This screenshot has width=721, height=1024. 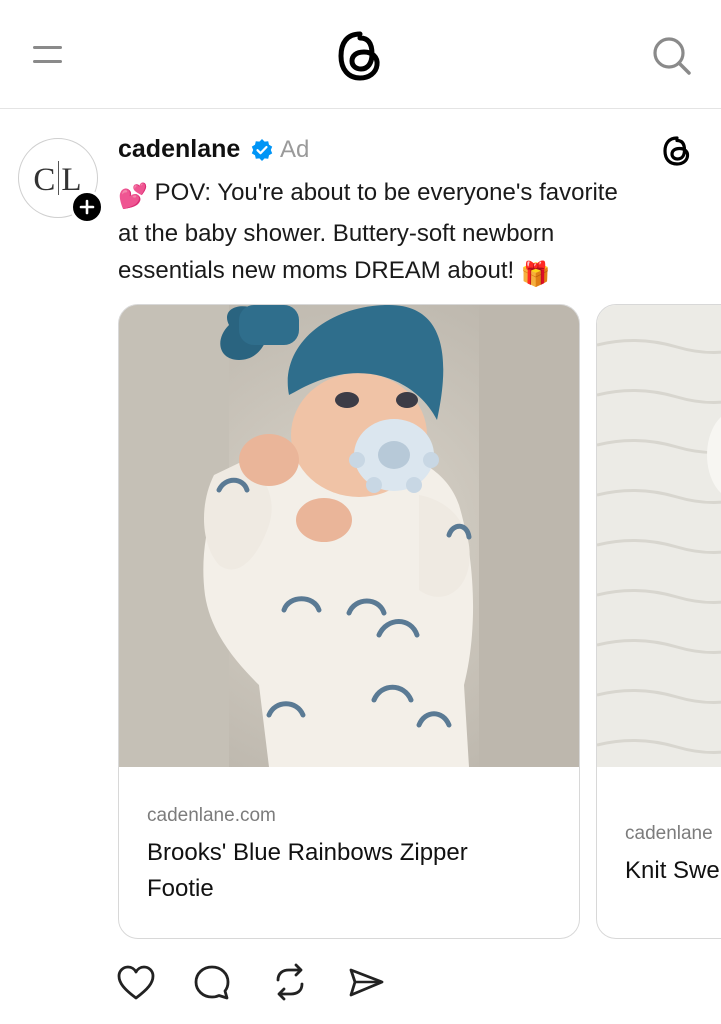 What do you see at coordinates (179, 149) in the screenshot?
I see `username: cadenlane` at bounding box center [179, 149].